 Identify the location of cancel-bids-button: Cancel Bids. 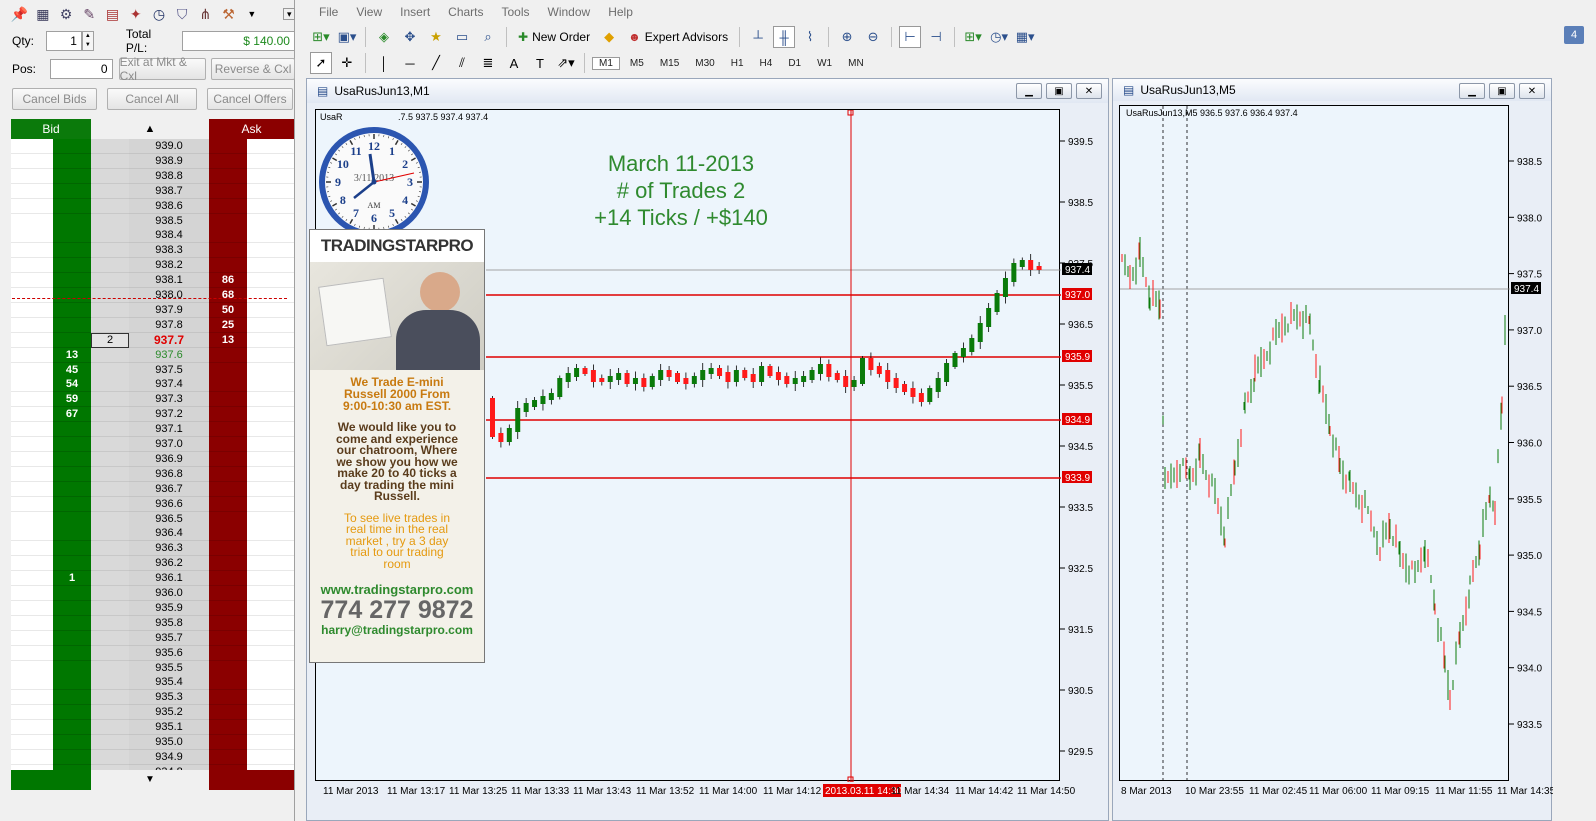
(54, 99).